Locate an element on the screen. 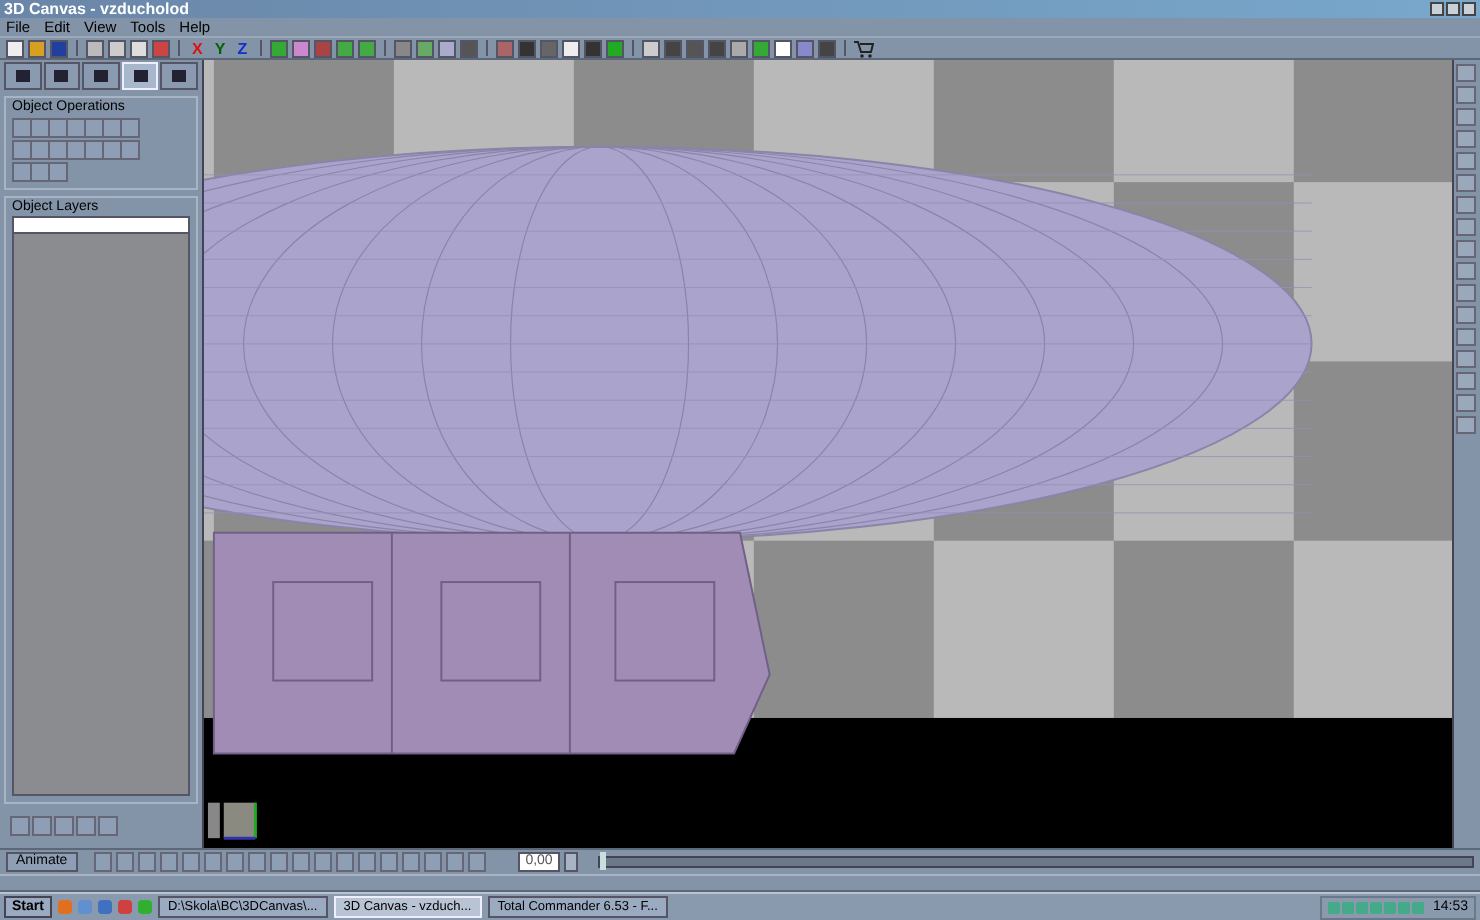 Image resolution: width=1480 pixels, height=920 pixels. restore-button is located at coordinates (1453, 9).